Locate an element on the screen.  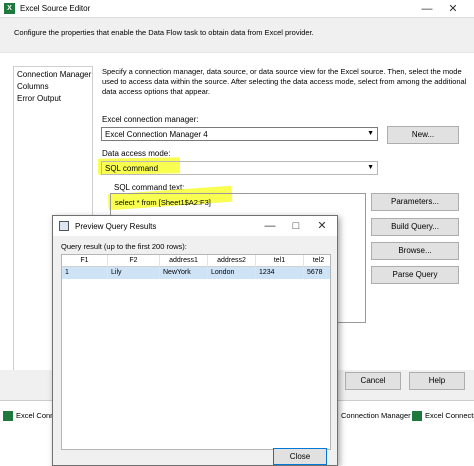
help-button: Help is located at coordinates (437, 381).